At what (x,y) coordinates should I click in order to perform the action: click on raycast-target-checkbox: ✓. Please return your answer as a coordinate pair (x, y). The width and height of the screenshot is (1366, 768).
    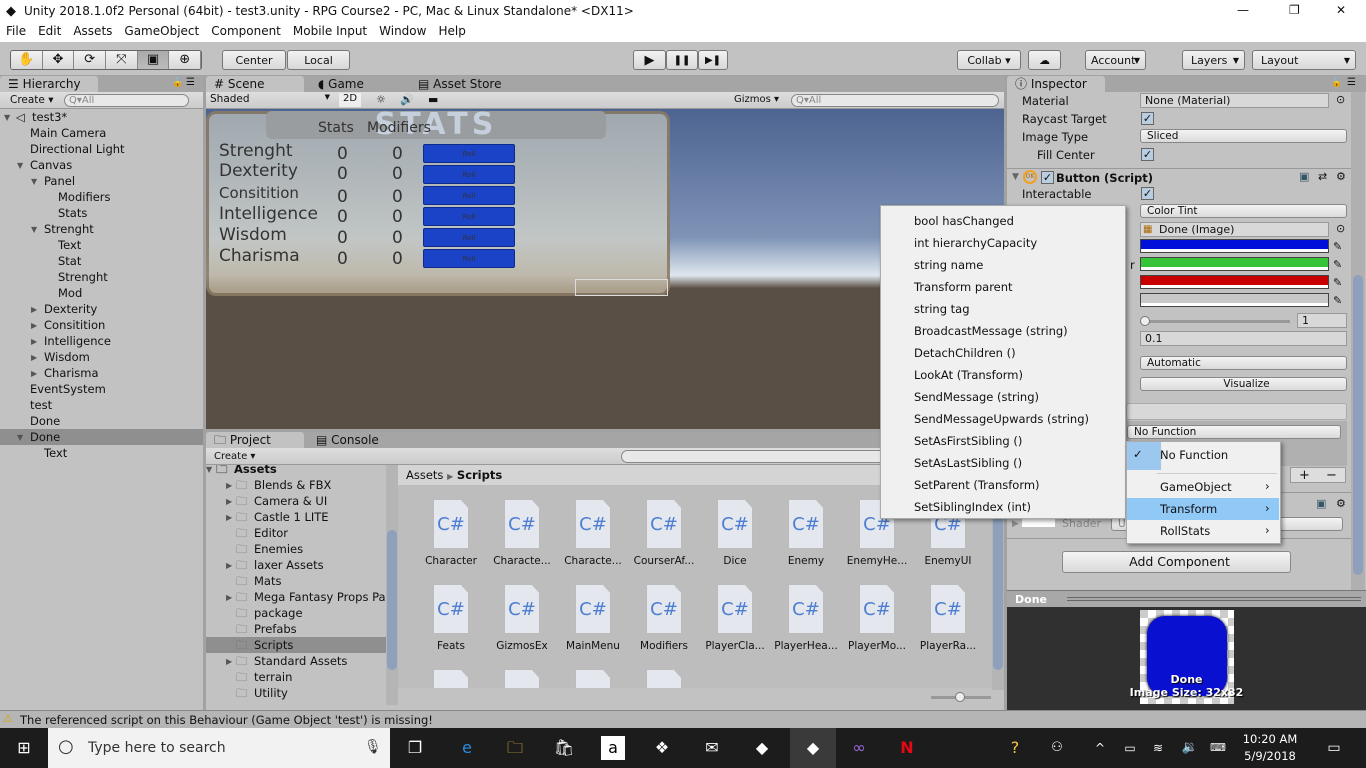
    Looking at the image, I should click on (1147, 118).